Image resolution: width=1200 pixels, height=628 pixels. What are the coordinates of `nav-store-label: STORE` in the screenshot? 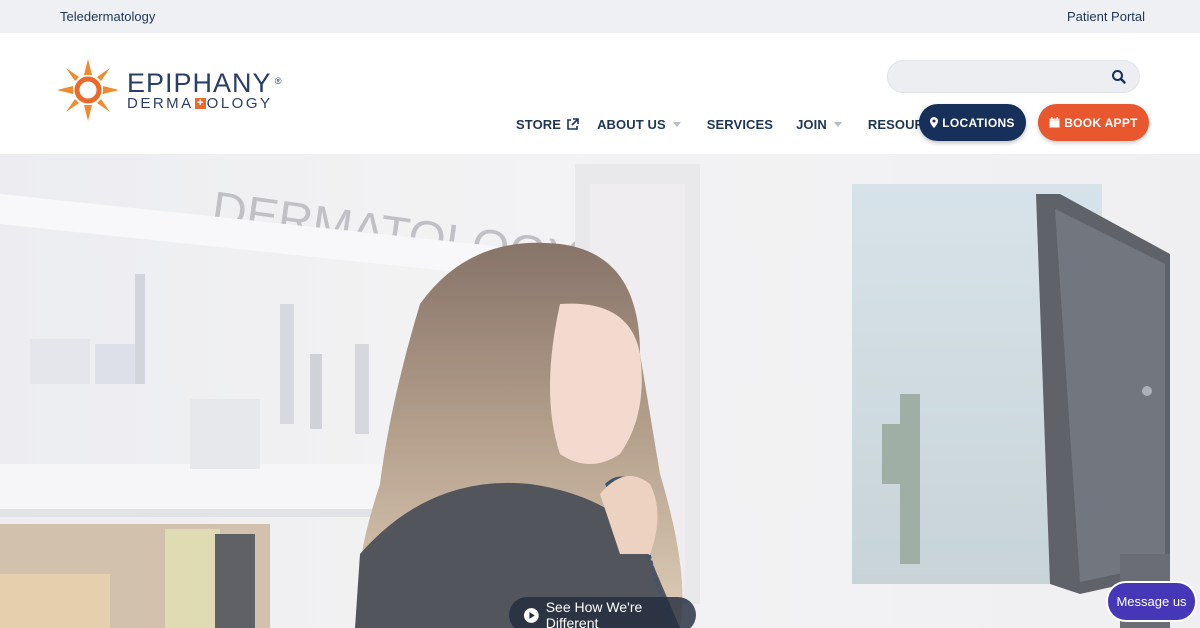 It's located at (539, 124).